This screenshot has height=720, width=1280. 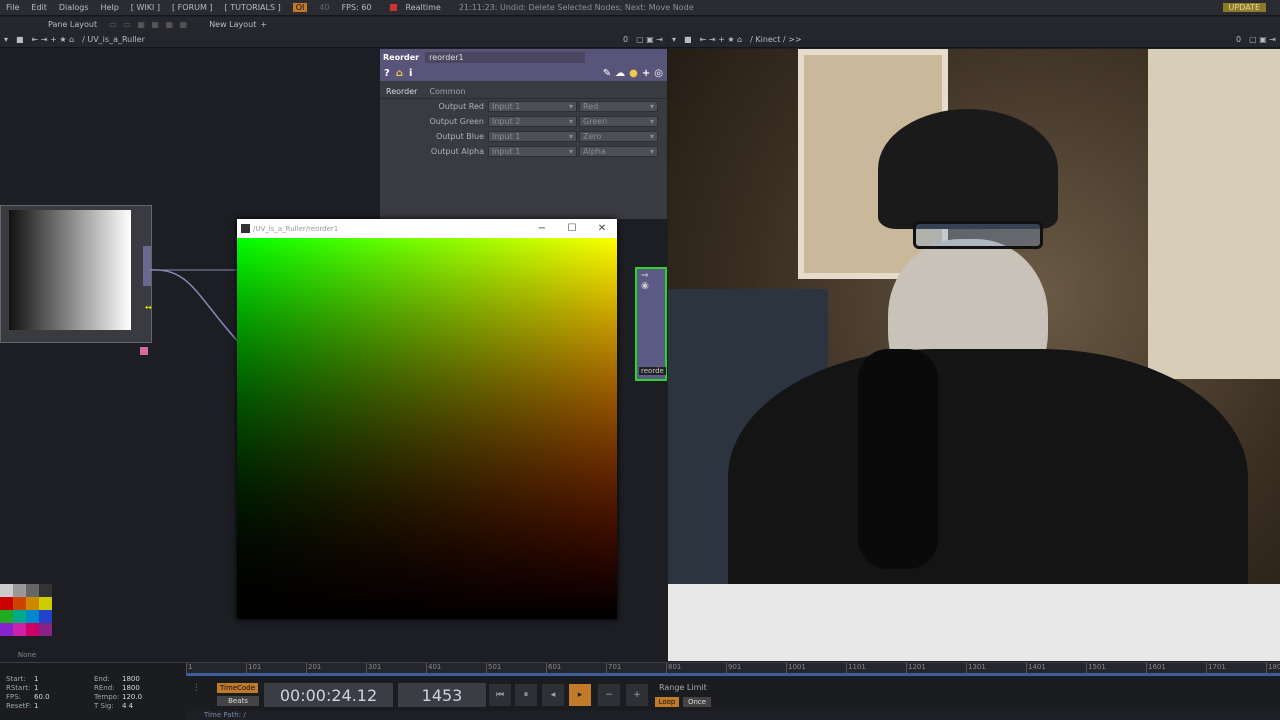 I want to click on timecode-toggle: TimeCode, so click(x=238, y=688).